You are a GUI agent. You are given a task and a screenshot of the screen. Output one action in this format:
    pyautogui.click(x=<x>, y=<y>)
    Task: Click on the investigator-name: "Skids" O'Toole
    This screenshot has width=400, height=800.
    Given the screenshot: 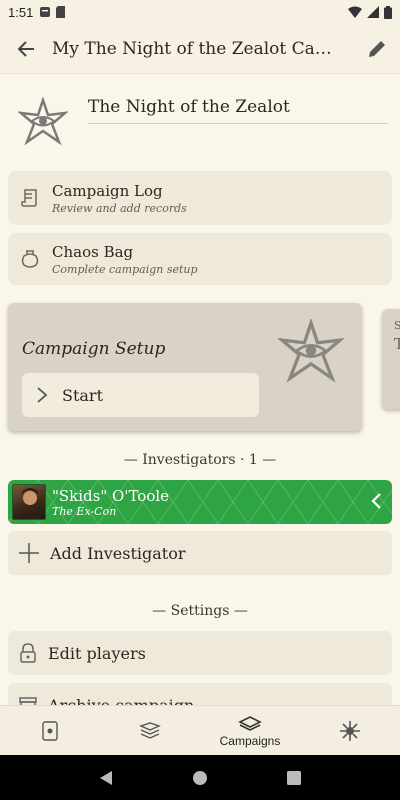 What is the action you would take?
    pyautogui.click(x=111, y=495)
    